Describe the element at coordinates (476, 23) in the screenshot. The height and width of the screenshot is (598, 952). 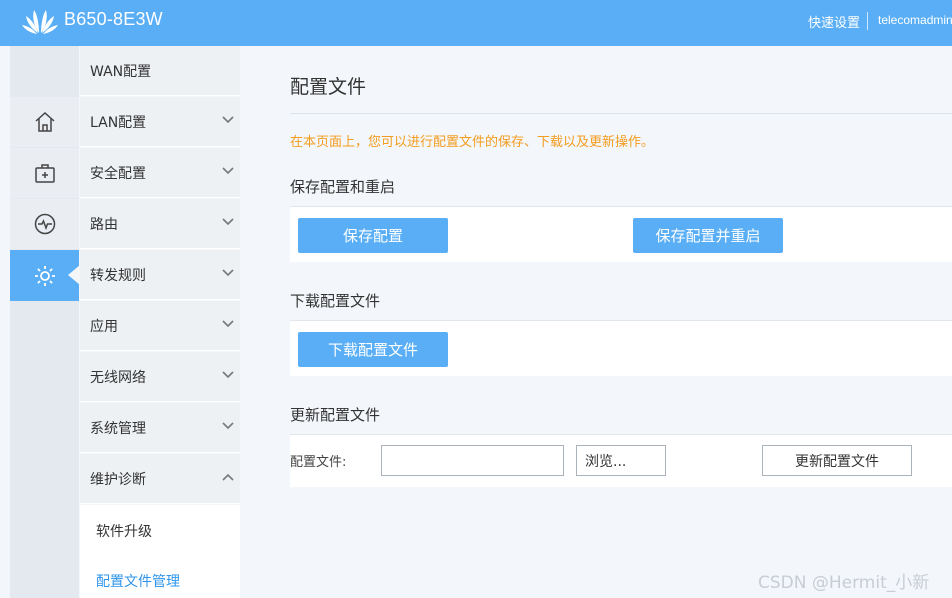
I see `top-bar: B650-8E3W 快速设置 telecomadmin` at that location.